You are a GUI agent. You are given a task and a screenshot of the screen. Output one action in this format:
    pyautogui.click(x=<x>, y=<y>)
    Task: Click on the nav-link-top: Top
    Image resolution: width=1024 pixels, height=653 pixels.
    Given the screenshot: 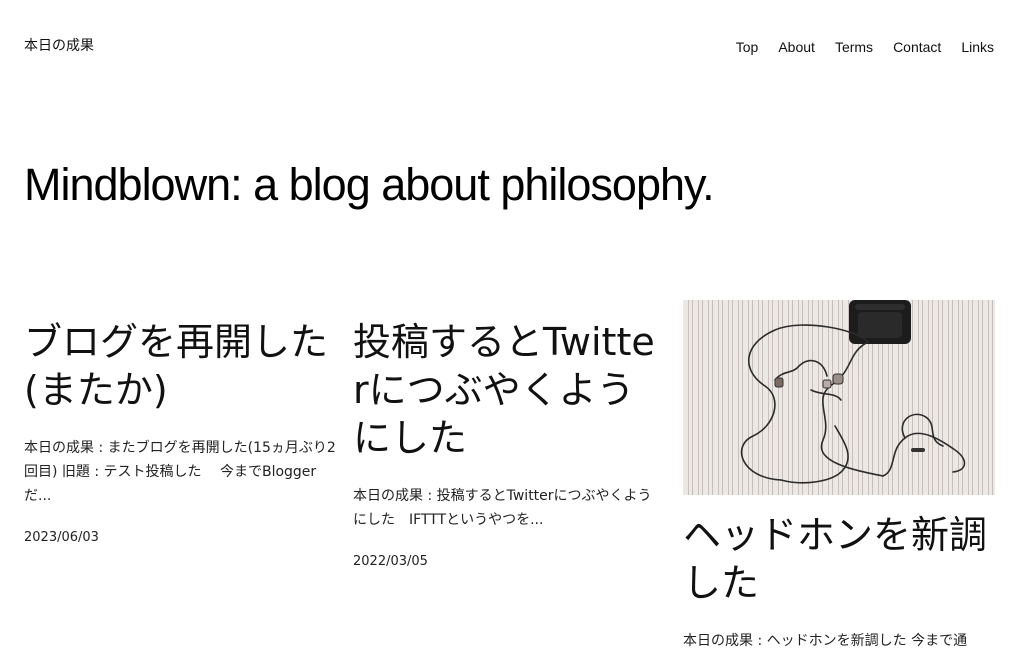 What is the action you would take?
    pyautogui.click(x=747, y=47)
    